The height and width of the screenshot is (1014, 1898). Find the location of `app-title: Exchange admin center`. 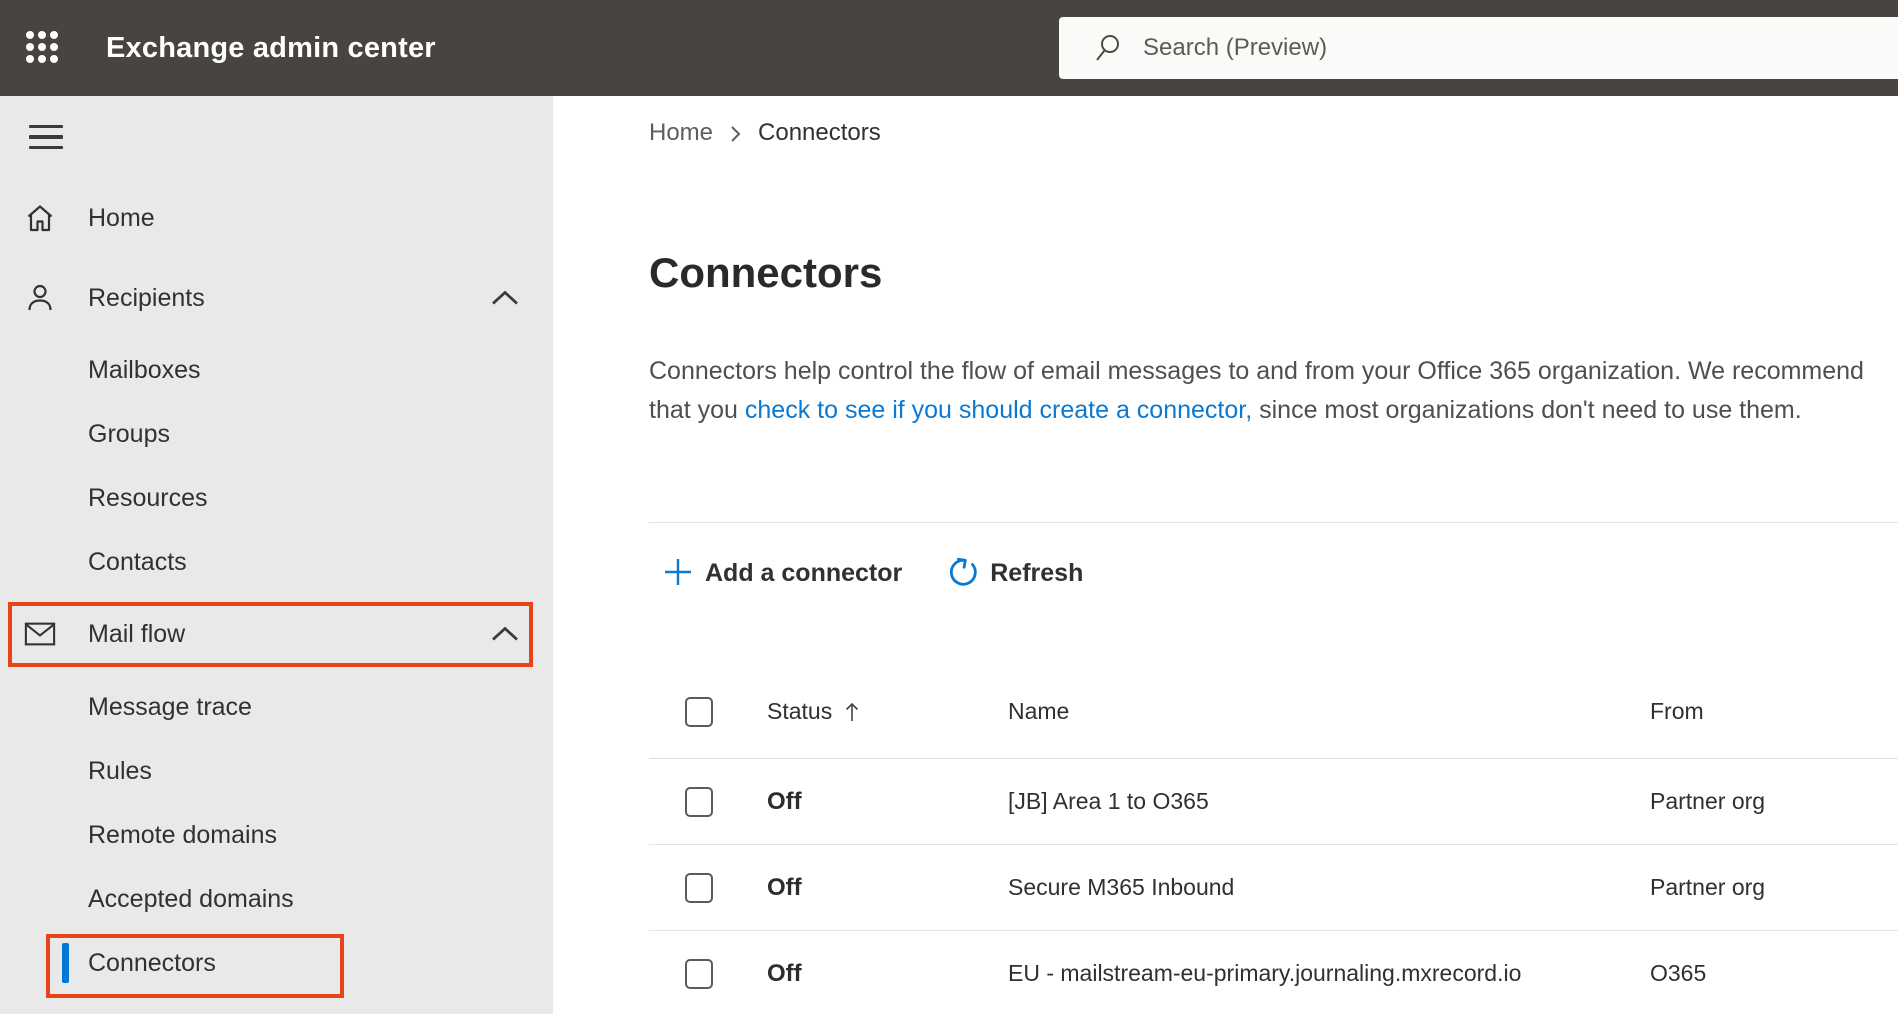

app-title: Exchange admin center is located at coordinates (271, 47).